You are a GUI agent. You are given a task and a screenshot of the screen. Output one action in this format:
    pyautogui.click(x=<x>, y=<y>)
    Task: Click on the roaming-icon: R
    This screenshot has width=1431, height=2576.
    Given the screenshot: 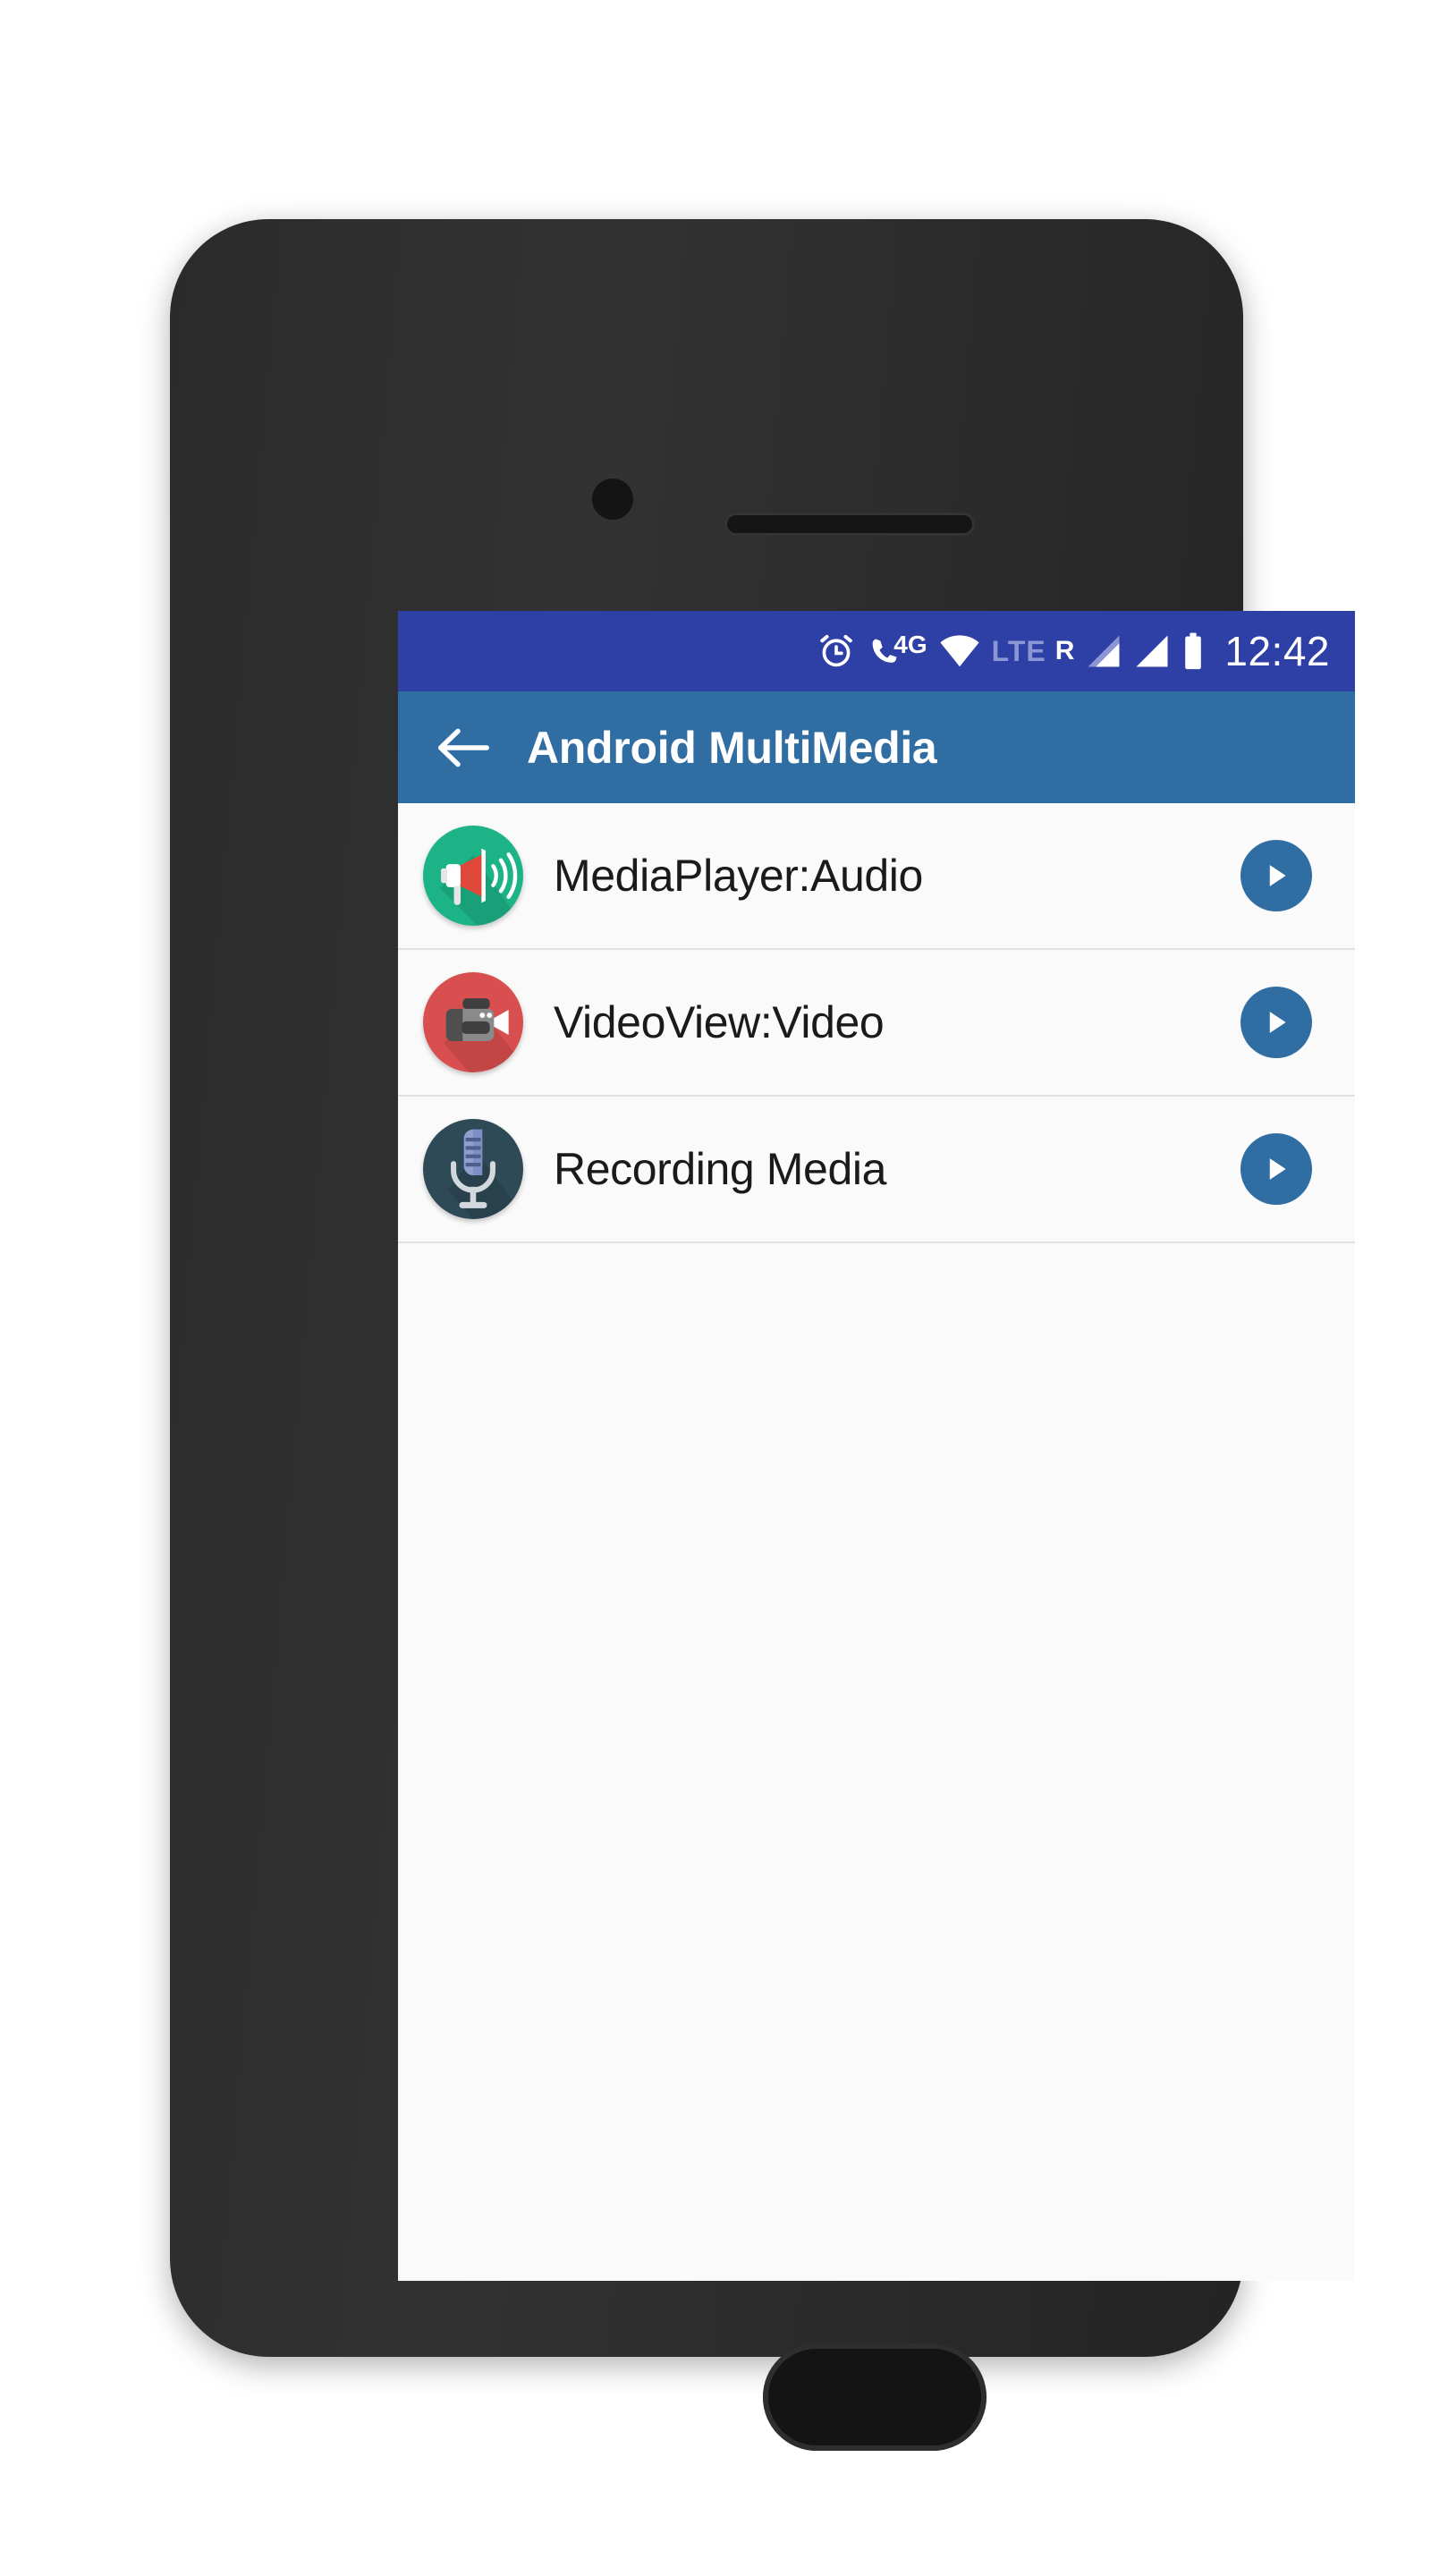 What is the action you would take?
    pyautogui.click(x=1064, y=650)
    